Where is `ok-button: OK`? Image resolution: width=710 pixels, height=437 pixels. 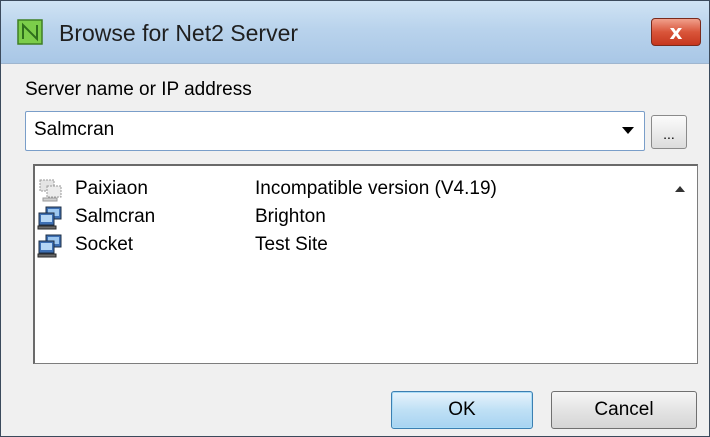 ok-button: OK is located at coordinates (462, 410).